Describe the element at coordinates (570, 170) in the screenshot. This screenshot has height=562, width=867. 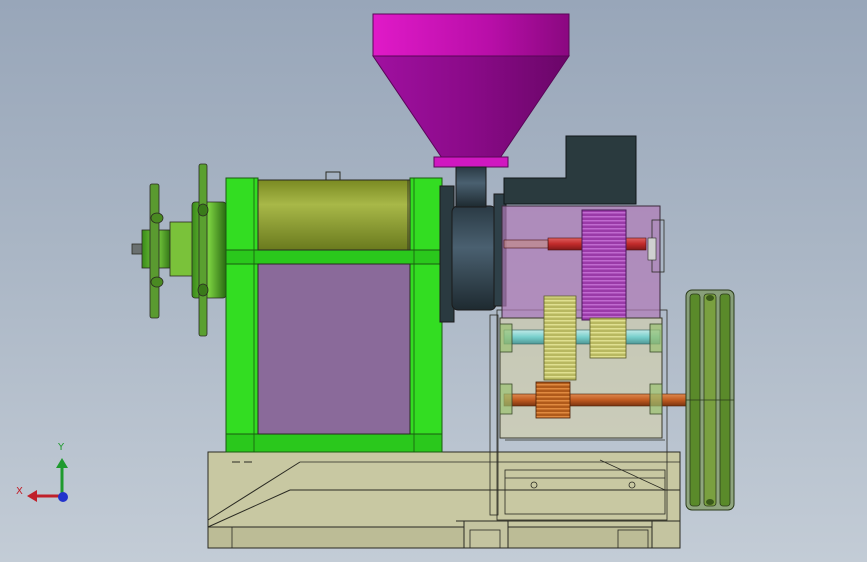
I see `motor-cover` at that location.